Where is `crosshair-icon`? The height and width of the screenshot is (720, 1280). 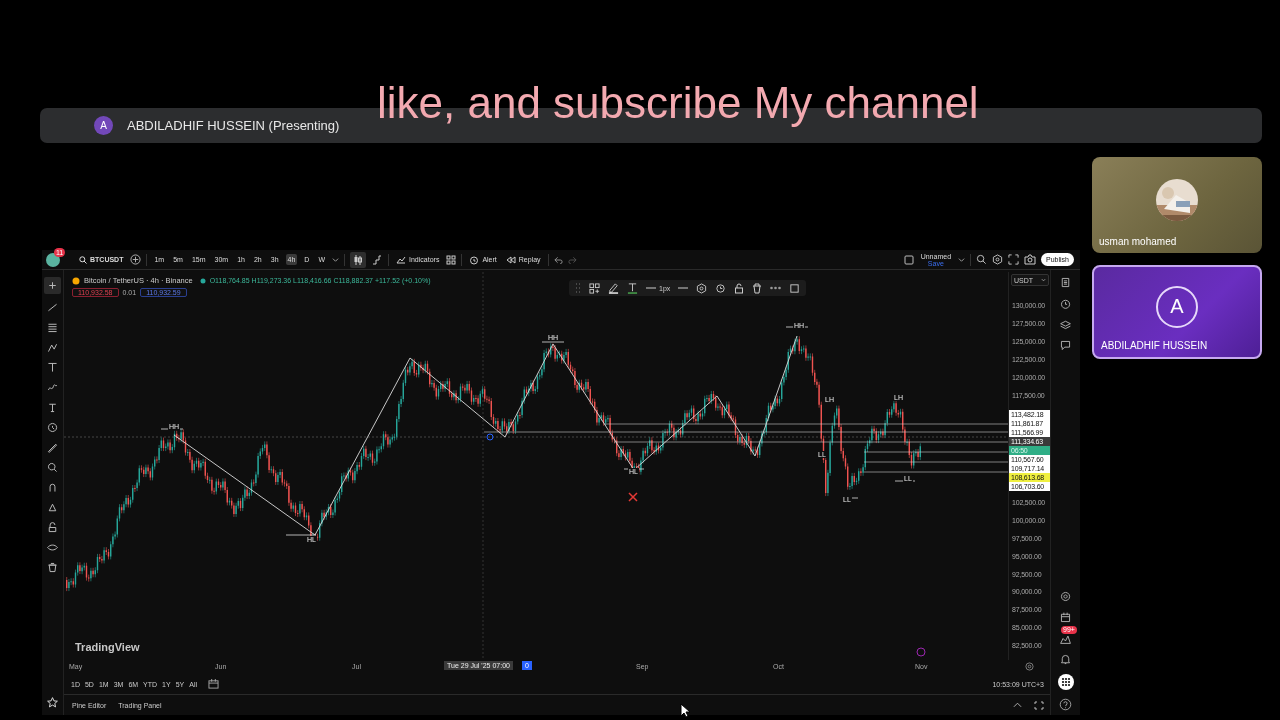
crosshair-icon is located at coordinates (52, 285).